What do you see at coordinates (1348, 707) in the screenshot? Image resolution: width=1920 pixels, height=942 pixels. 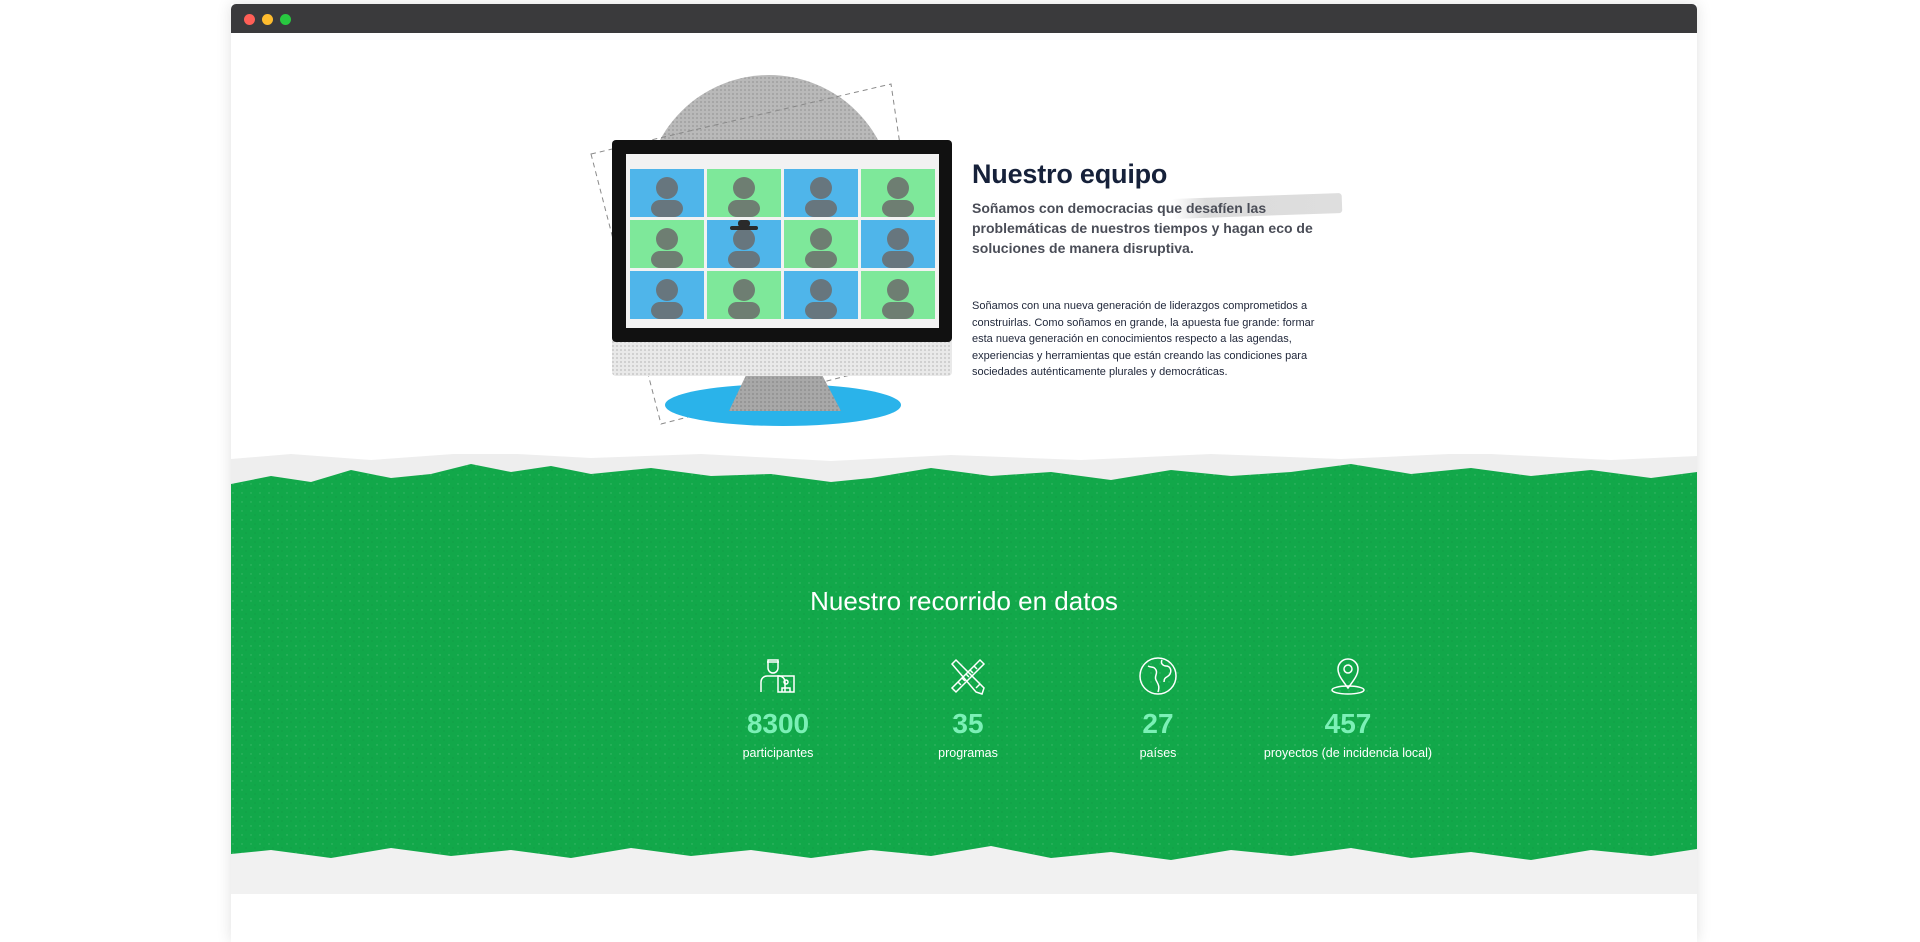 I see `stat-projects: 457 proyectos (de incidencia local)` at bounding box center [1348, 707].